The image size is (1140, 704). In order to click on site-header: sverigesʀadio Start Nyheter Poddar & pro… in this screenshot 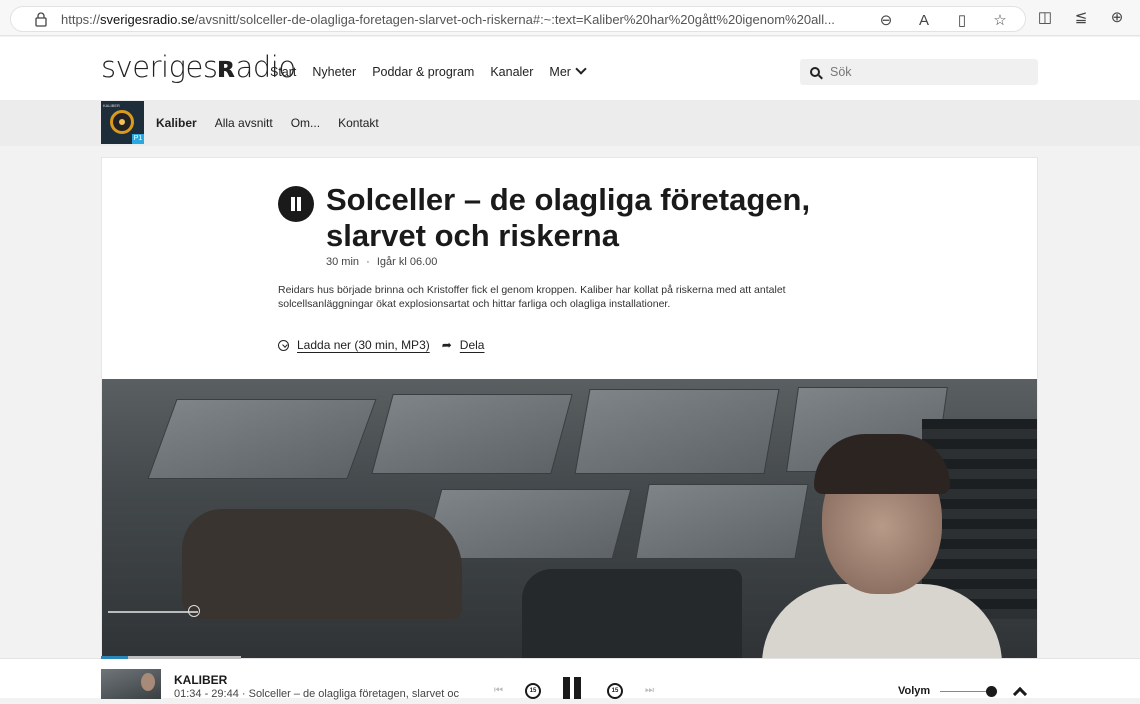, I will do `click(570, 68)`.